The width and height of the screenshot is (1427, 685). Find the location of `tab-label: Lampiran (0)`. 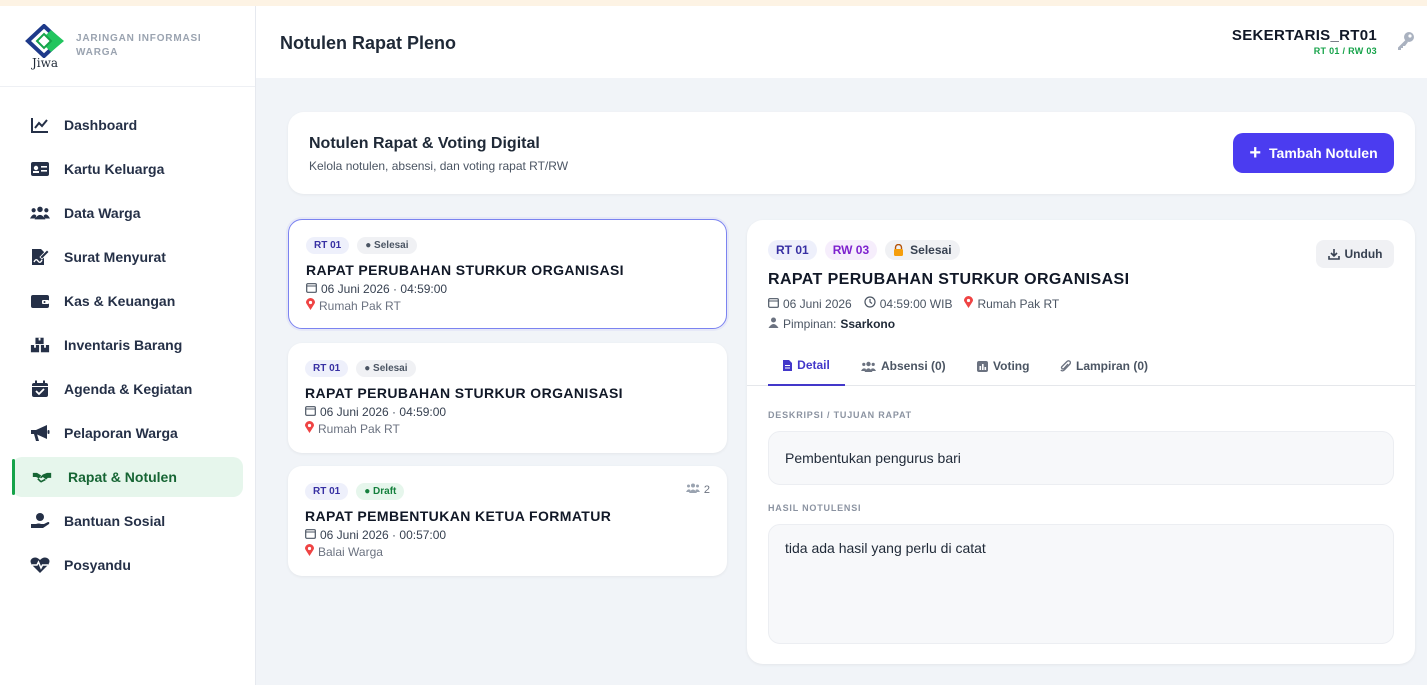

tab-label: Lampiran (0) is located at coordinates (1112, 366).